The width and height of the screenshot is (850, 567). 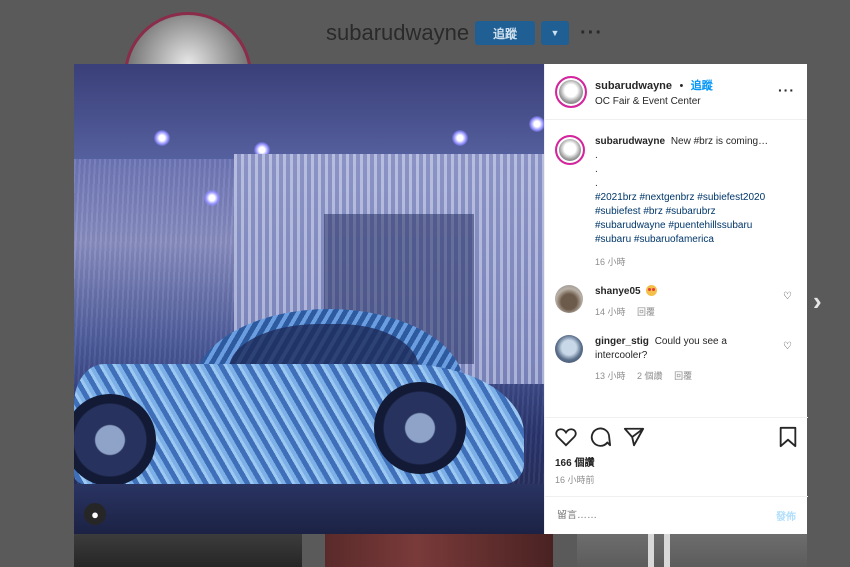 I want to click on comment-likes: 2 個讚, so click(x=650, y=376).